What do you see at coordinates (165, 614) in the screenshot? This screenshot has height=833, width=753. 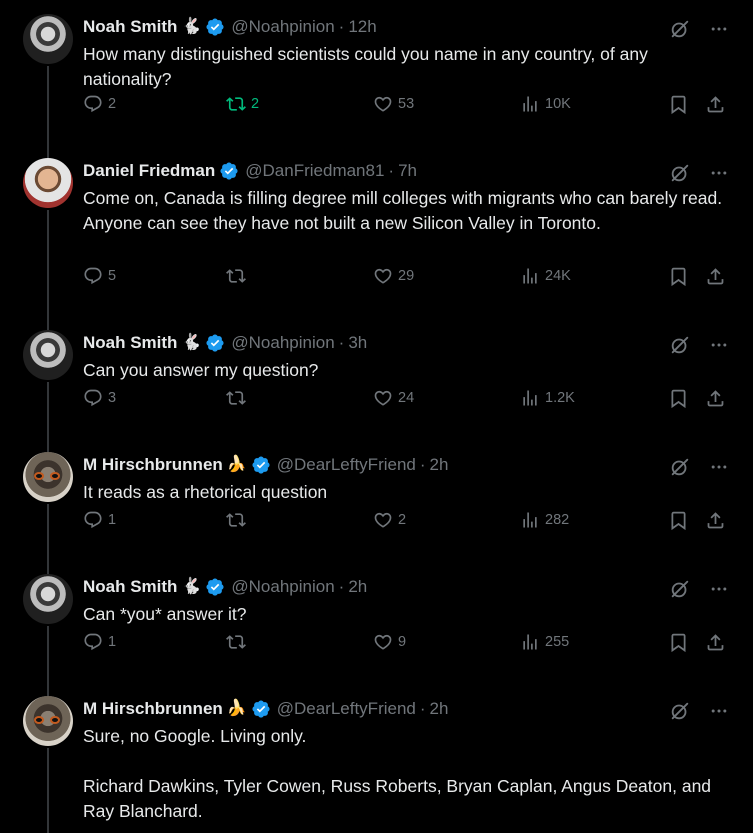 I see `tweet-text: Can *you* answer it?` at bounding box center [165, 614].